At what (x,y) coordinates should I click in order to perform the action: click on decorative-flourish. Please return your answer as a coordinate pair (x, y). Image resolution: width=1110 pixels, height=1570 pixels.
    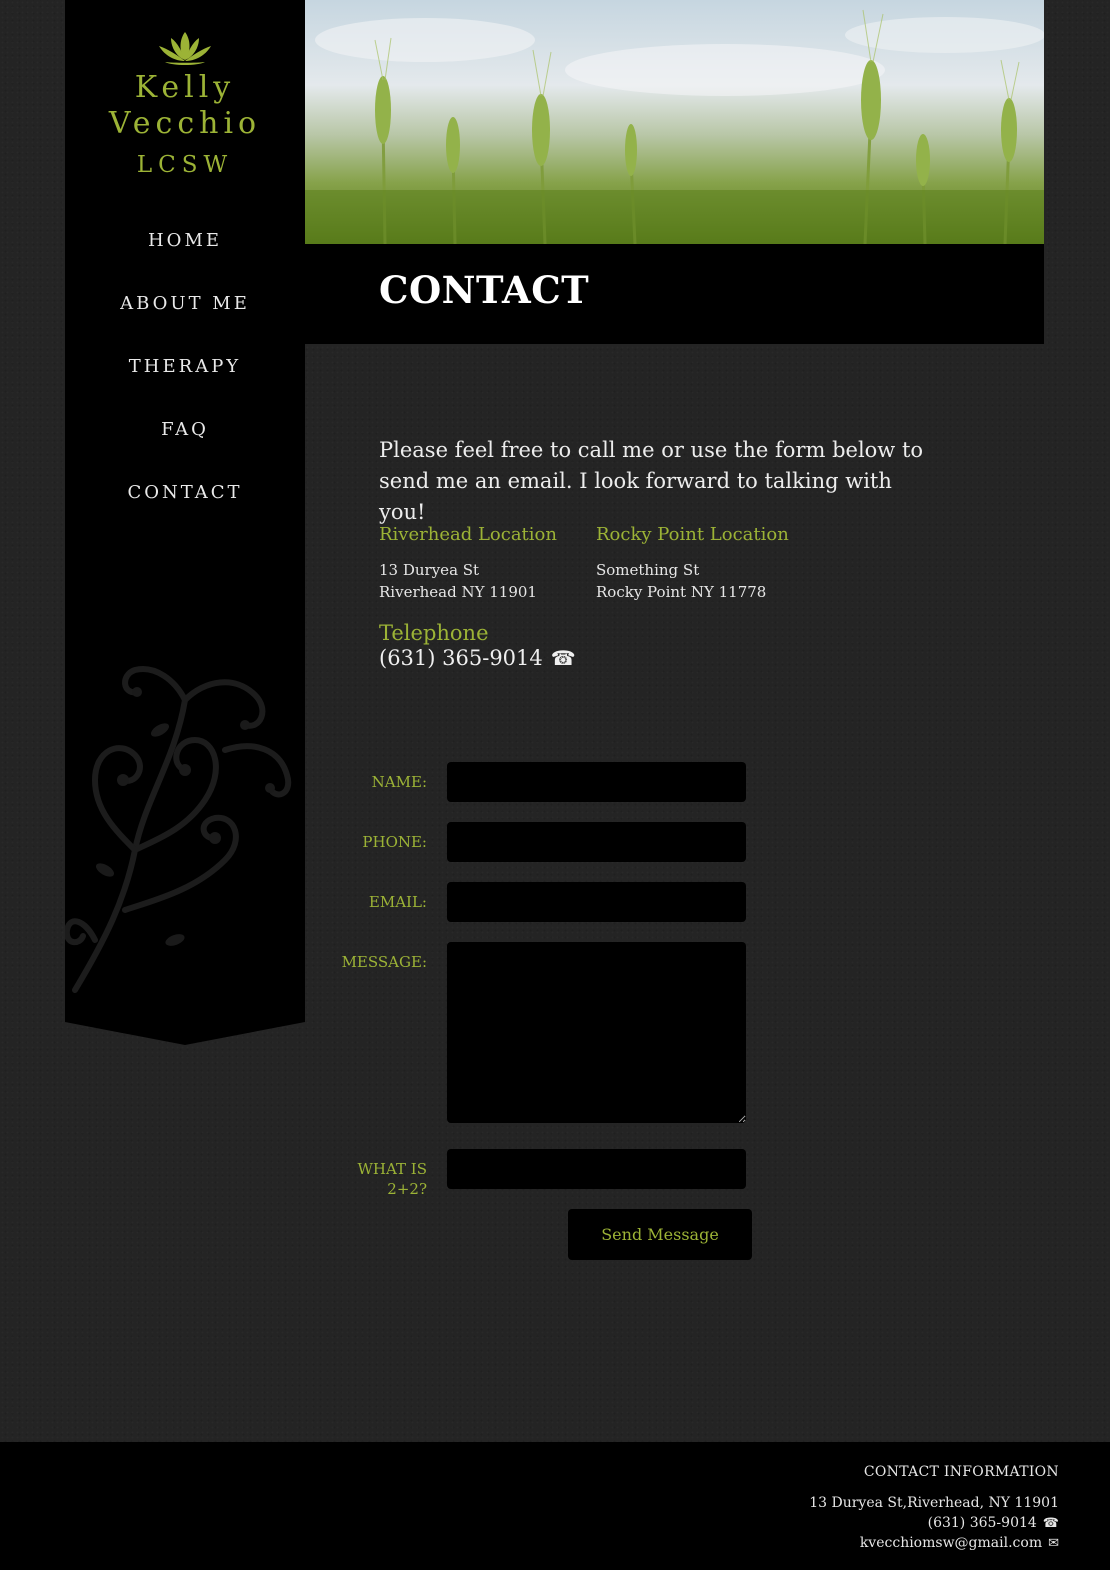
    Looking at the image, I should click on (178, 829).